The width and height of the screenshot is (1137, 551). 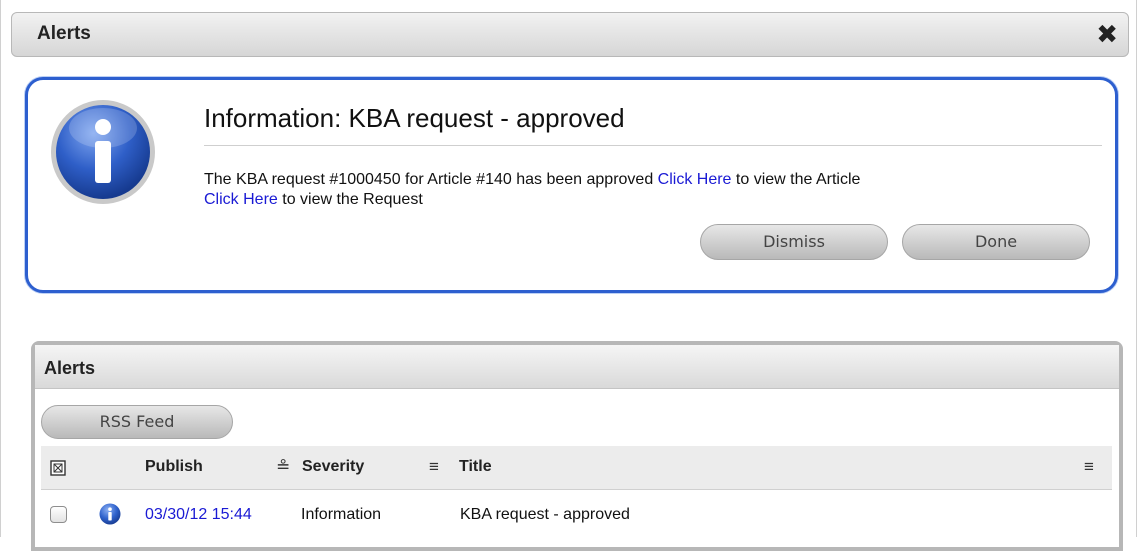 I want to click on message-text: to view the Article, so click(x=796, y=179).